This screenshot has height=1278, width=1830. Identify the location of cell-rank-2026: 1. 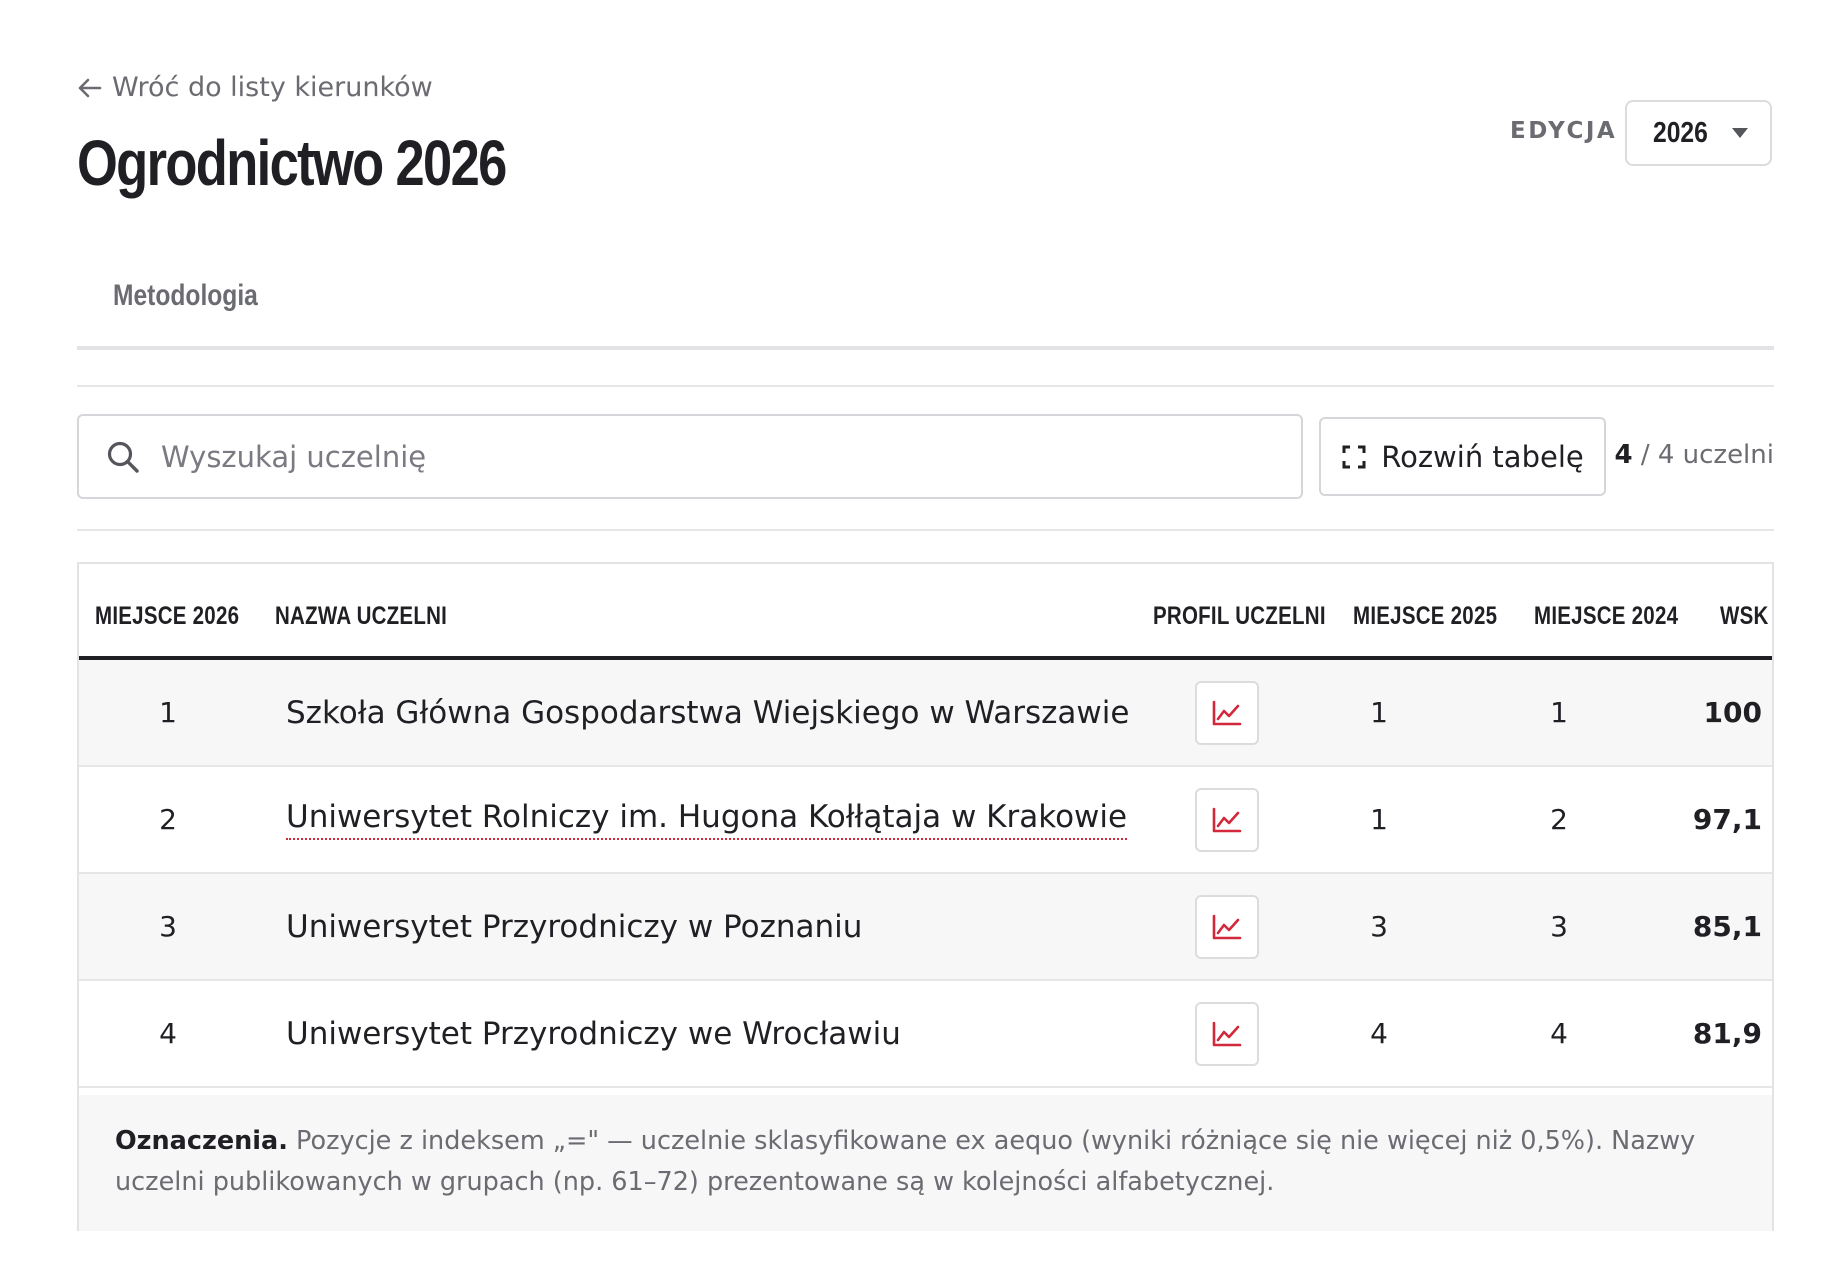
(168, 712).